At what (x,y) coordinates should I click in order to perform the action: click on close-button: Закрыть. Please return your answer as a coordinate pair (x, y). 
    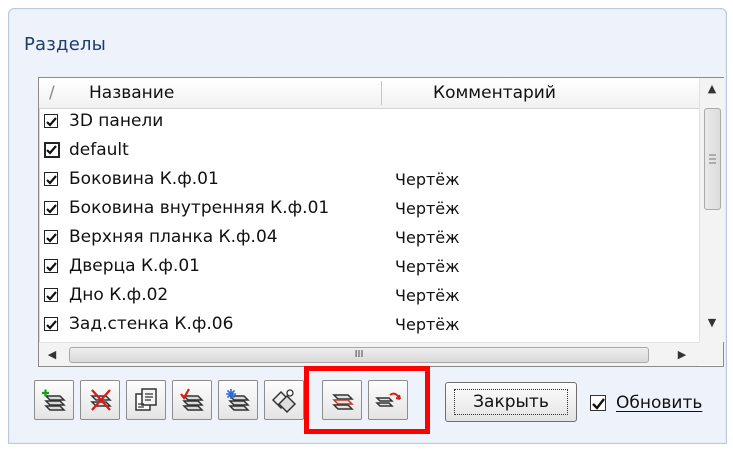
    Looking at the image, I should click on (511, 402).